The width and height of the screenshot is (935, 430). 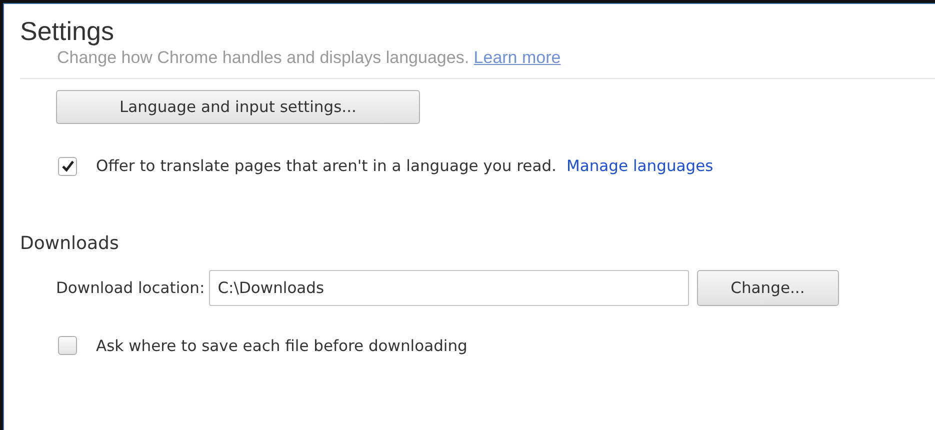 What do you see at coordinates (70, 243) in the screenshot?
I see `section-heading: Downloads` at bounding box center [70, 243].